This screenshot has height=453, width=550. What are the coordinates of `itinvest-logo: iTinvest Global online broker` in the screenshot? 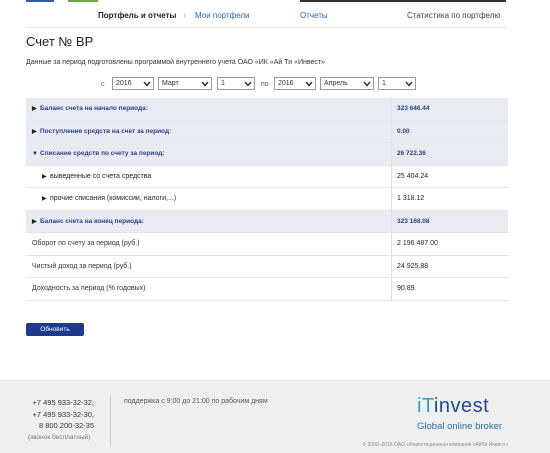 It's located at (465, 415).